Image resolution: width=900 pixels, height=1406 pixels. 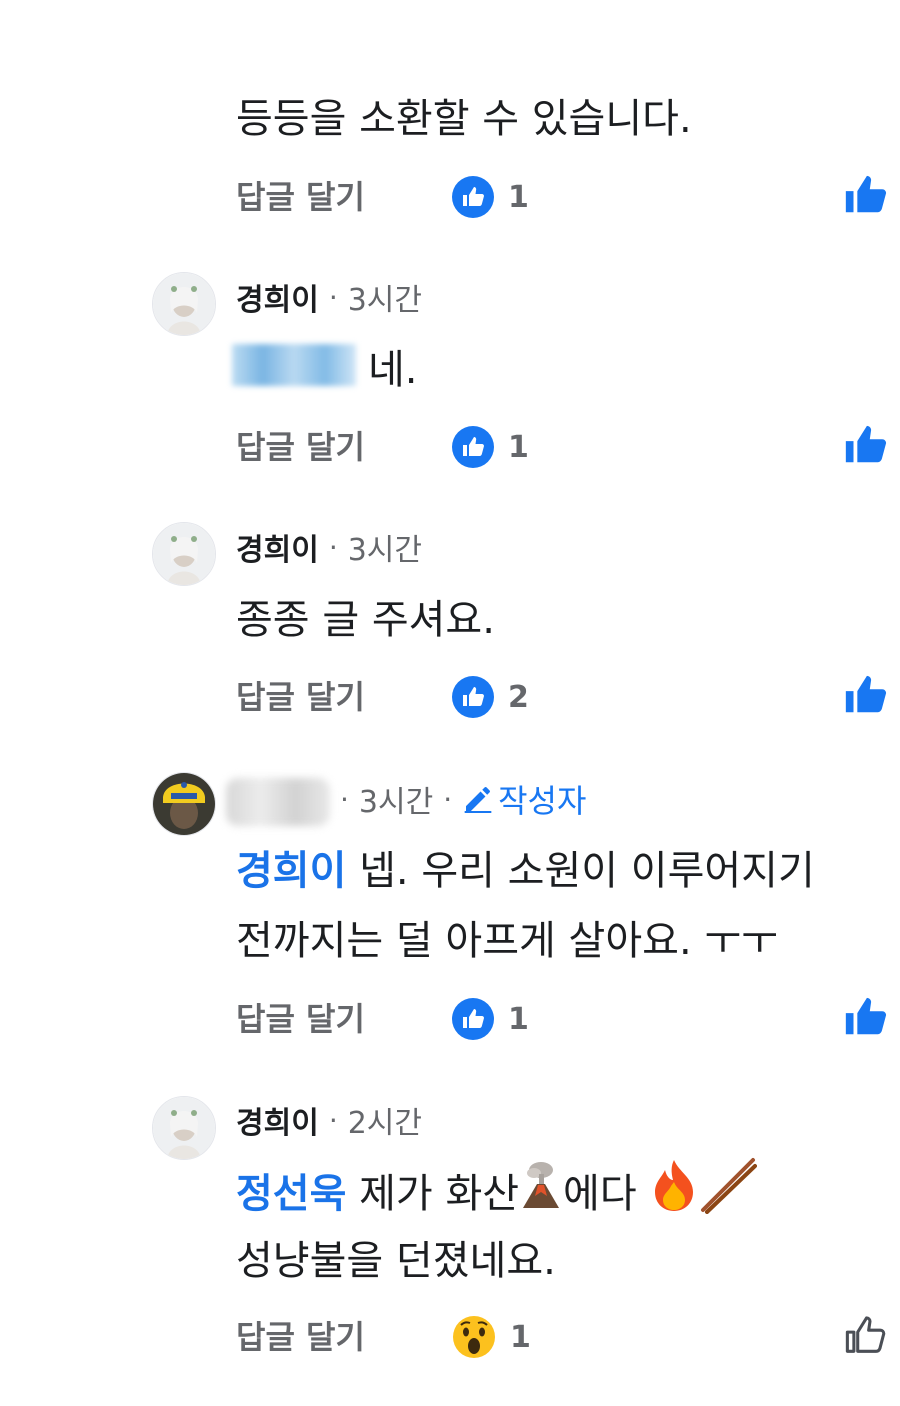 I want to click on chopsticks-emoji, so click(x=728, y=1196).